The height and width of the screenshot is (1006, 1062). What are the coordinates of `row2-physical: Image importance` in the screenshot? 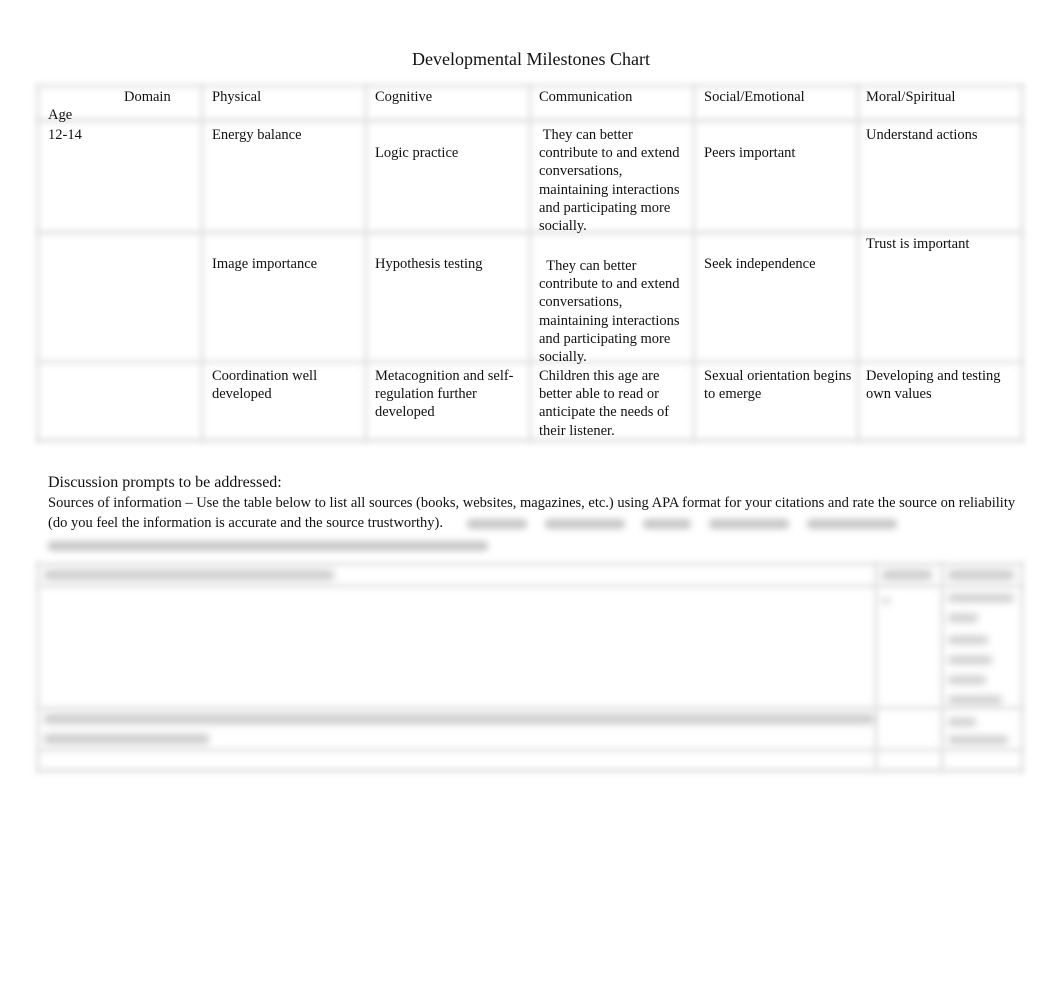 It's located at (265, 264).